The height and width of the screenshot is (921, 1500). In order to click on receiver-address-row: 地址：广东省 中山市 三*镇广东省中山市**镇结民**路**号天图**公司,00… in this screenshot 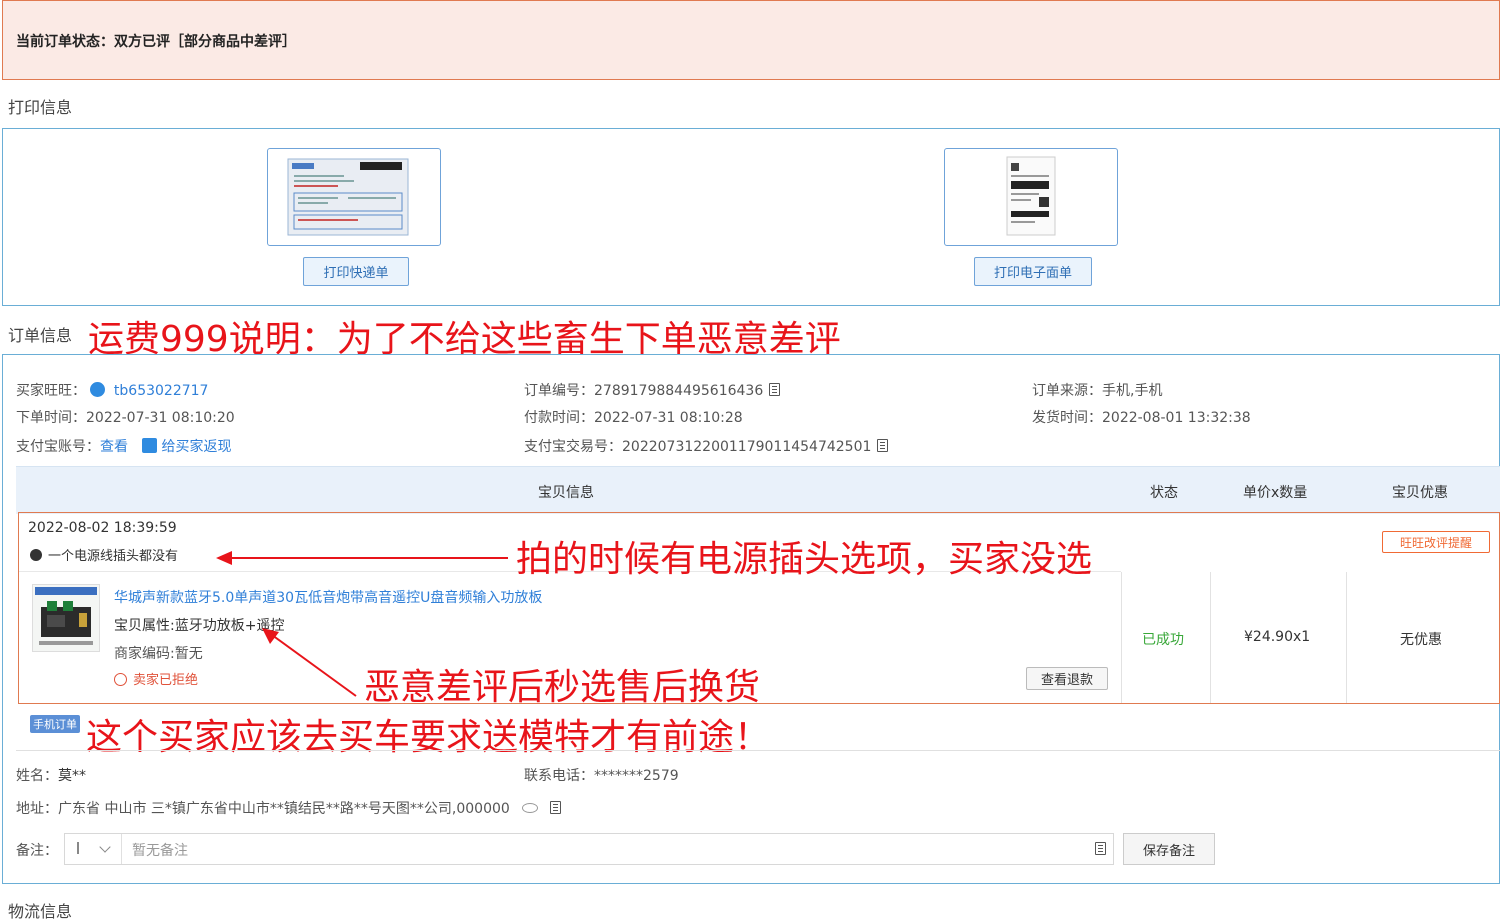, I will do `click(289, 808)`.